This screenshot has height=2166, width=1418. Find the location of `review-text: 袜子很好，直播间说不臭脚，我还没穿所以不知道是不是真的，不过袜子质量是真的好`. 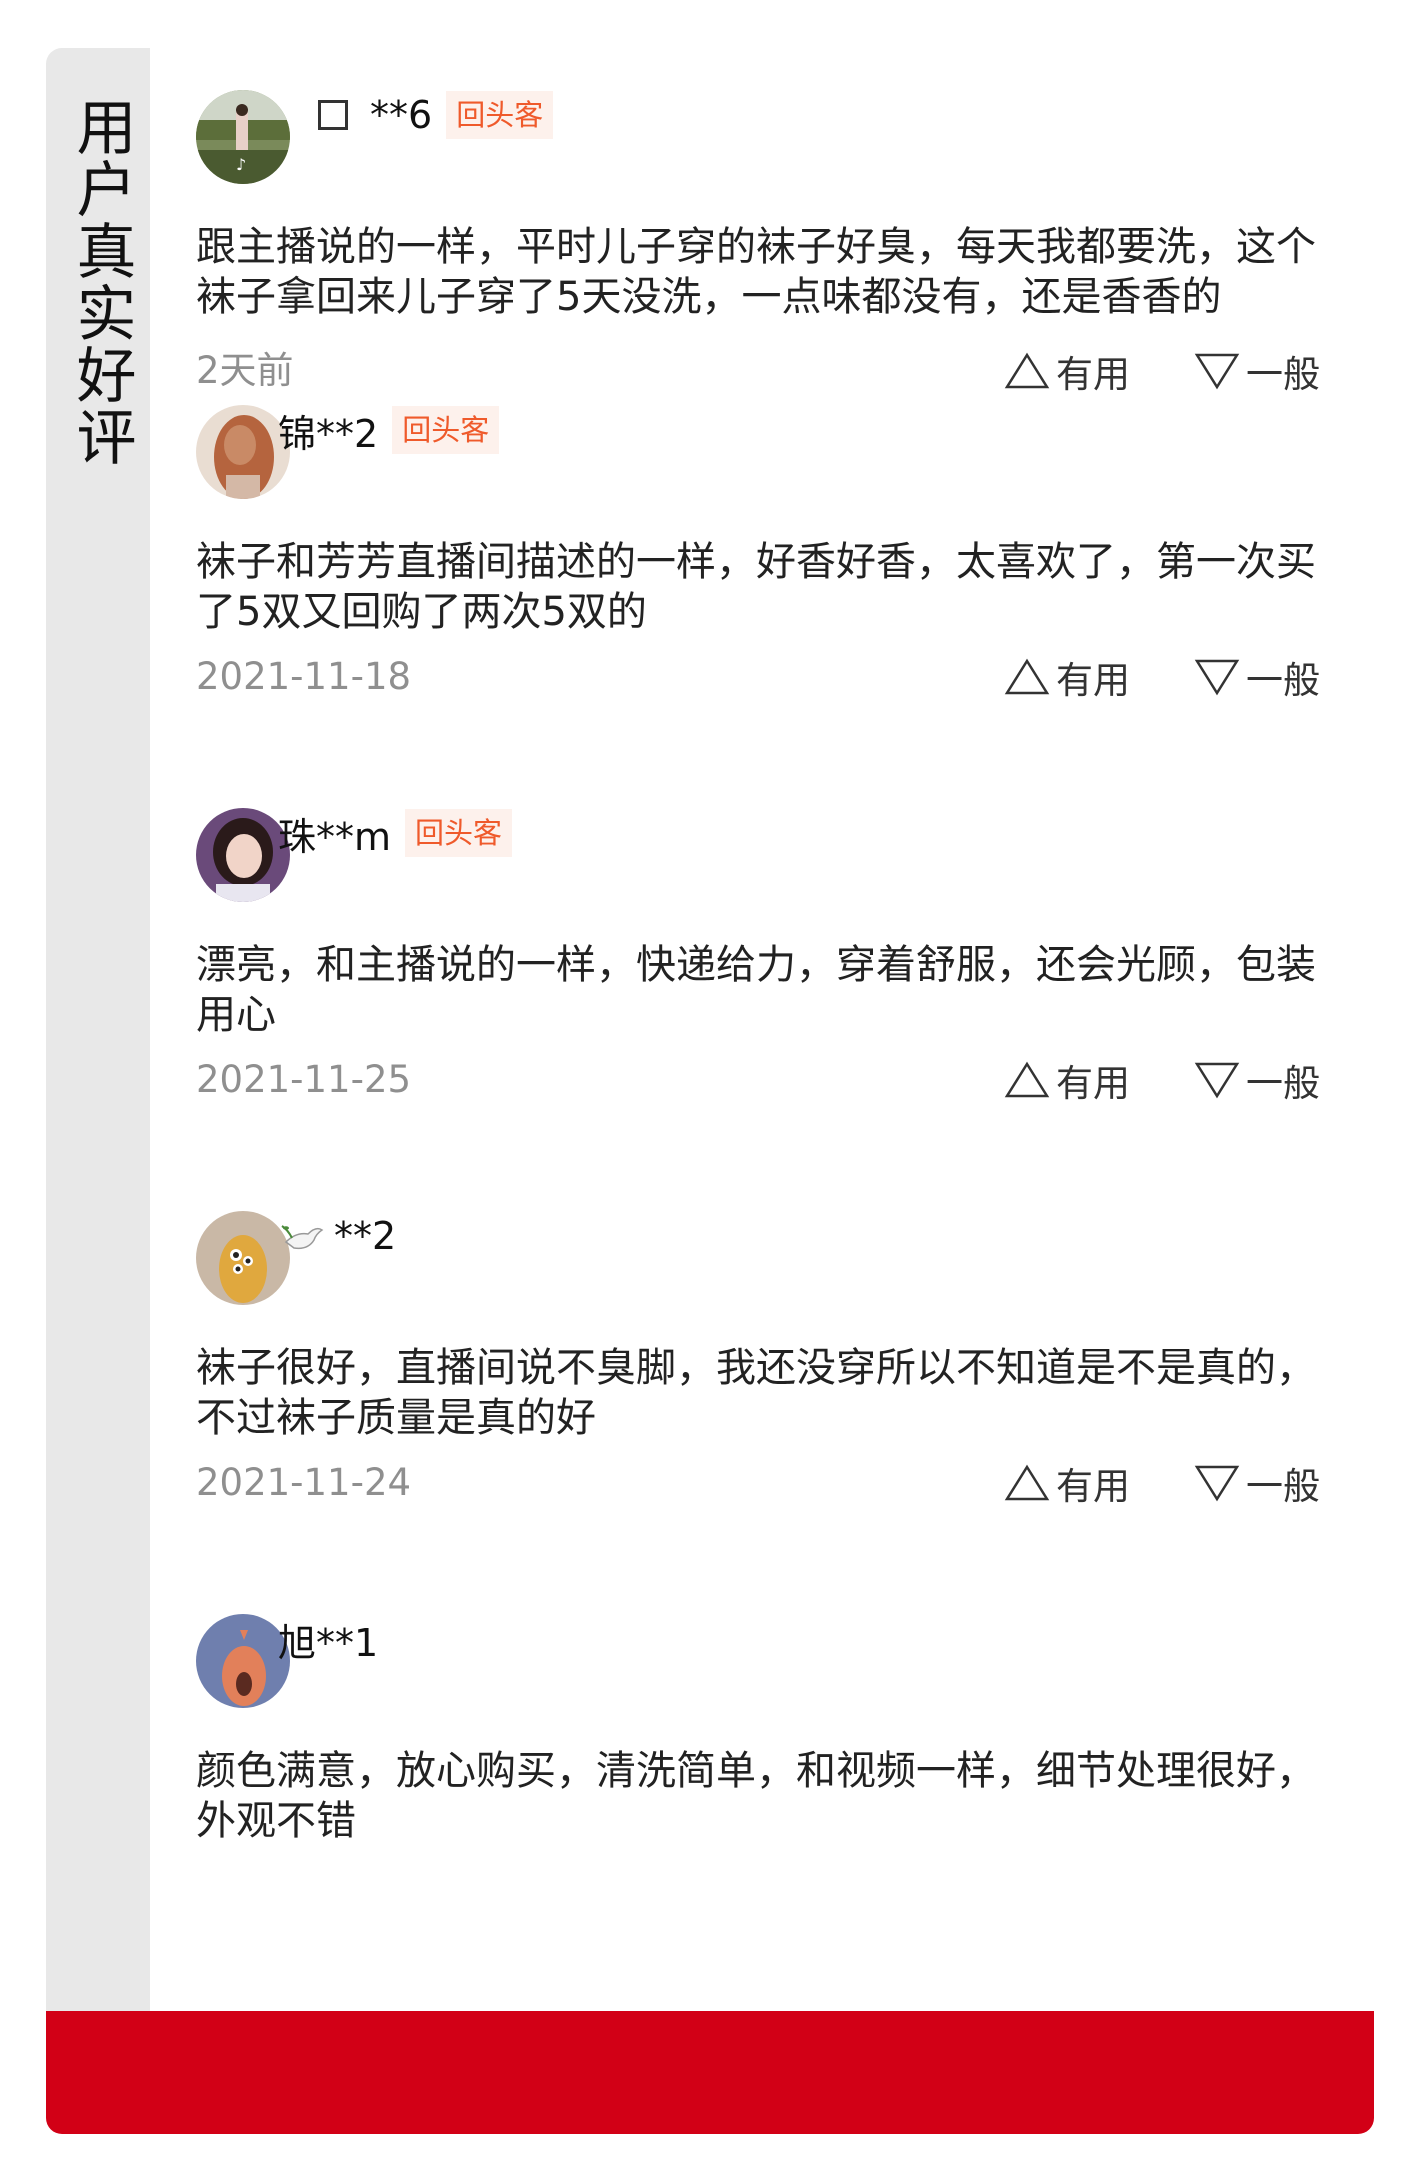

review-text: 袜子很好，直播间说不臭脚，我还没穿所以不知道是不是真的，不过袜子质量是真的好 is located at coordinates (756, 1393).